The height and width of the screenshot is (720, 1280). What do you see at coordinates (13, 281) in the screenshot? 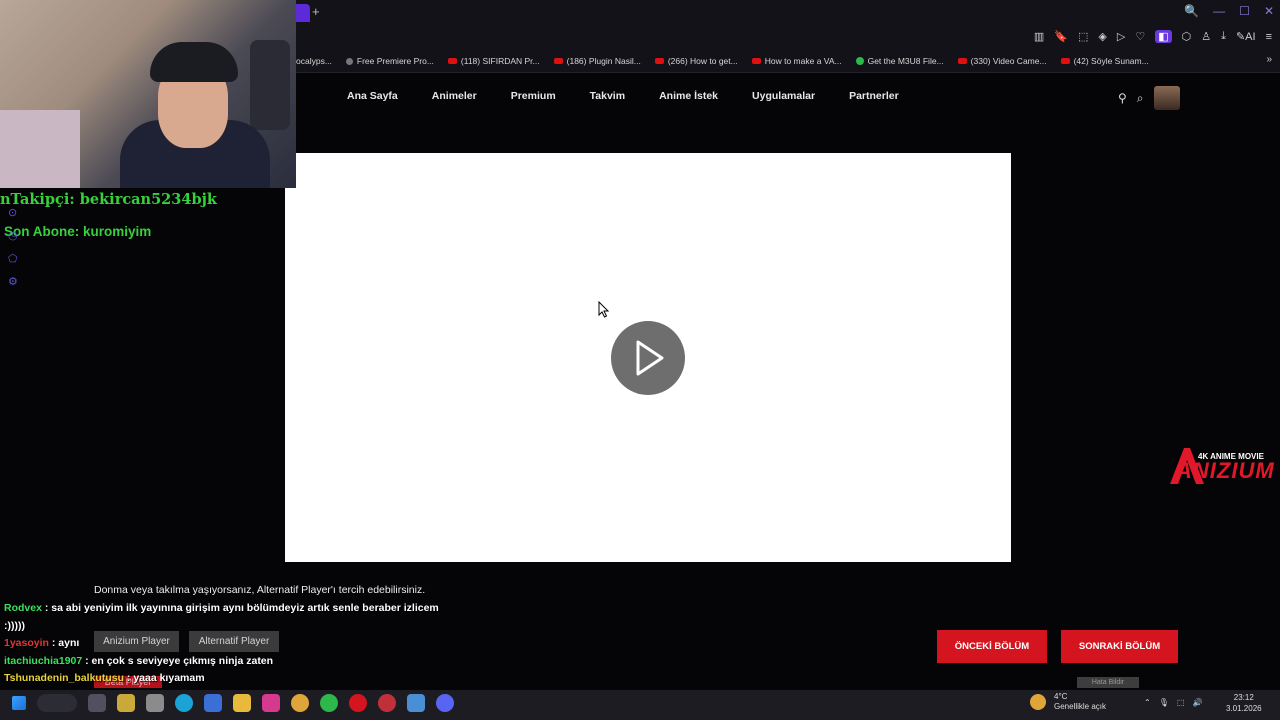
I see `settings-icon: ⚙` at bounding box center [13, 281].